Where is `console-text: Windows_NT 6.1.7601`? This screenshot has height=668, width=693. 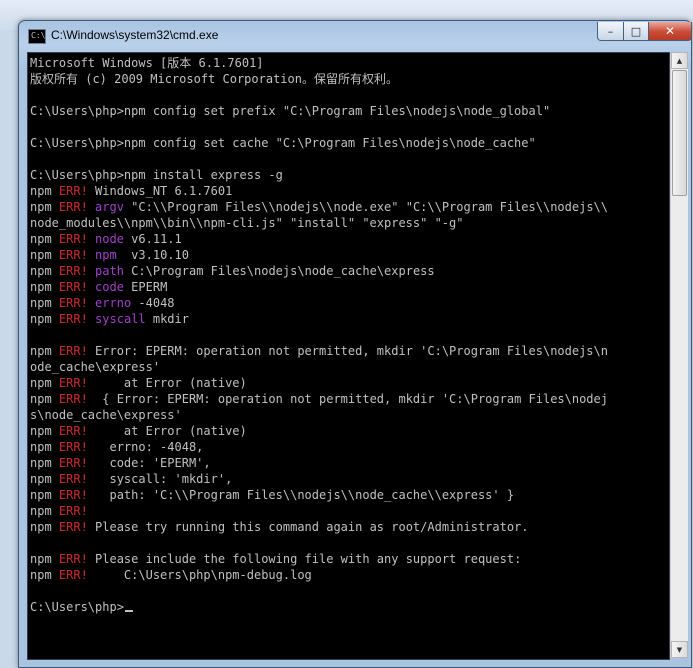 console-text: Windows_NT 6.1.7601 is located at coordinates (160, 191).